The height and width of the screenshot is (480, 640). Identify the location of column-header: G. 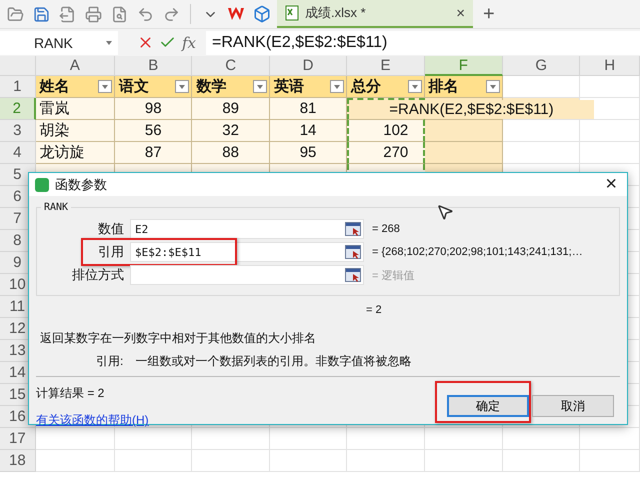
(541, 66).